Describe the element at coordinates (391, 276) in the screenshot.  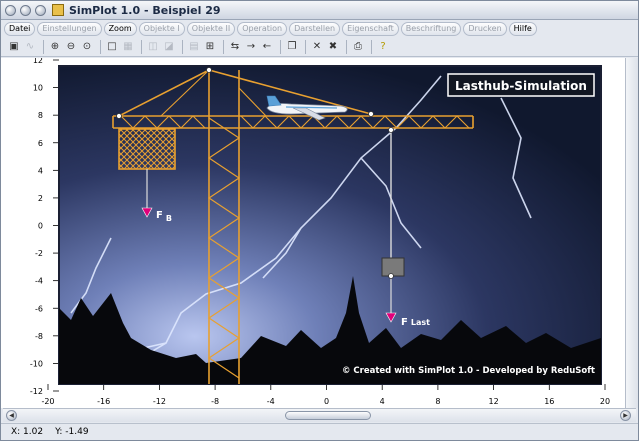
I see `joint-load` at that location.